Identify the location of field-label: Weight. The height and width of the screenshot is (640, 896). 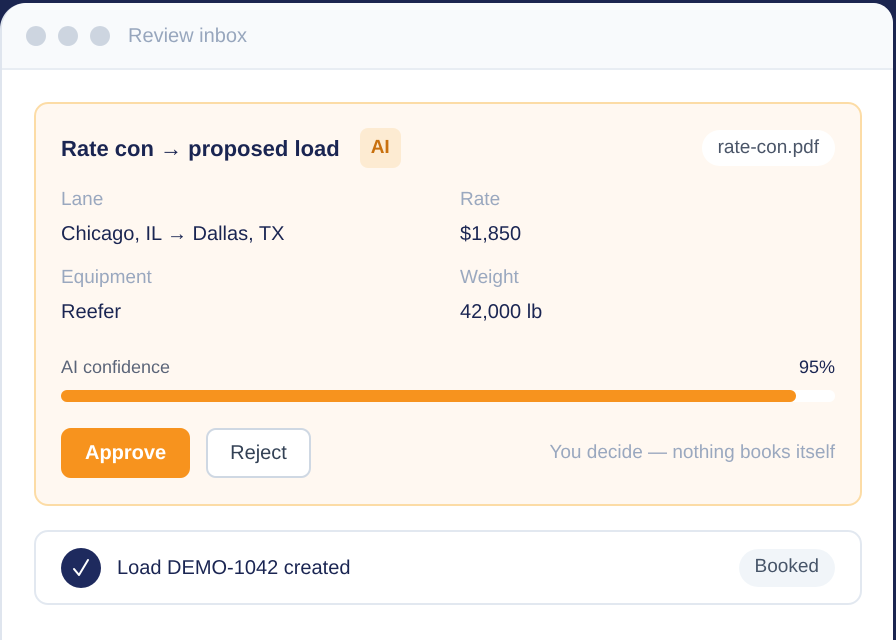
(490, 278).